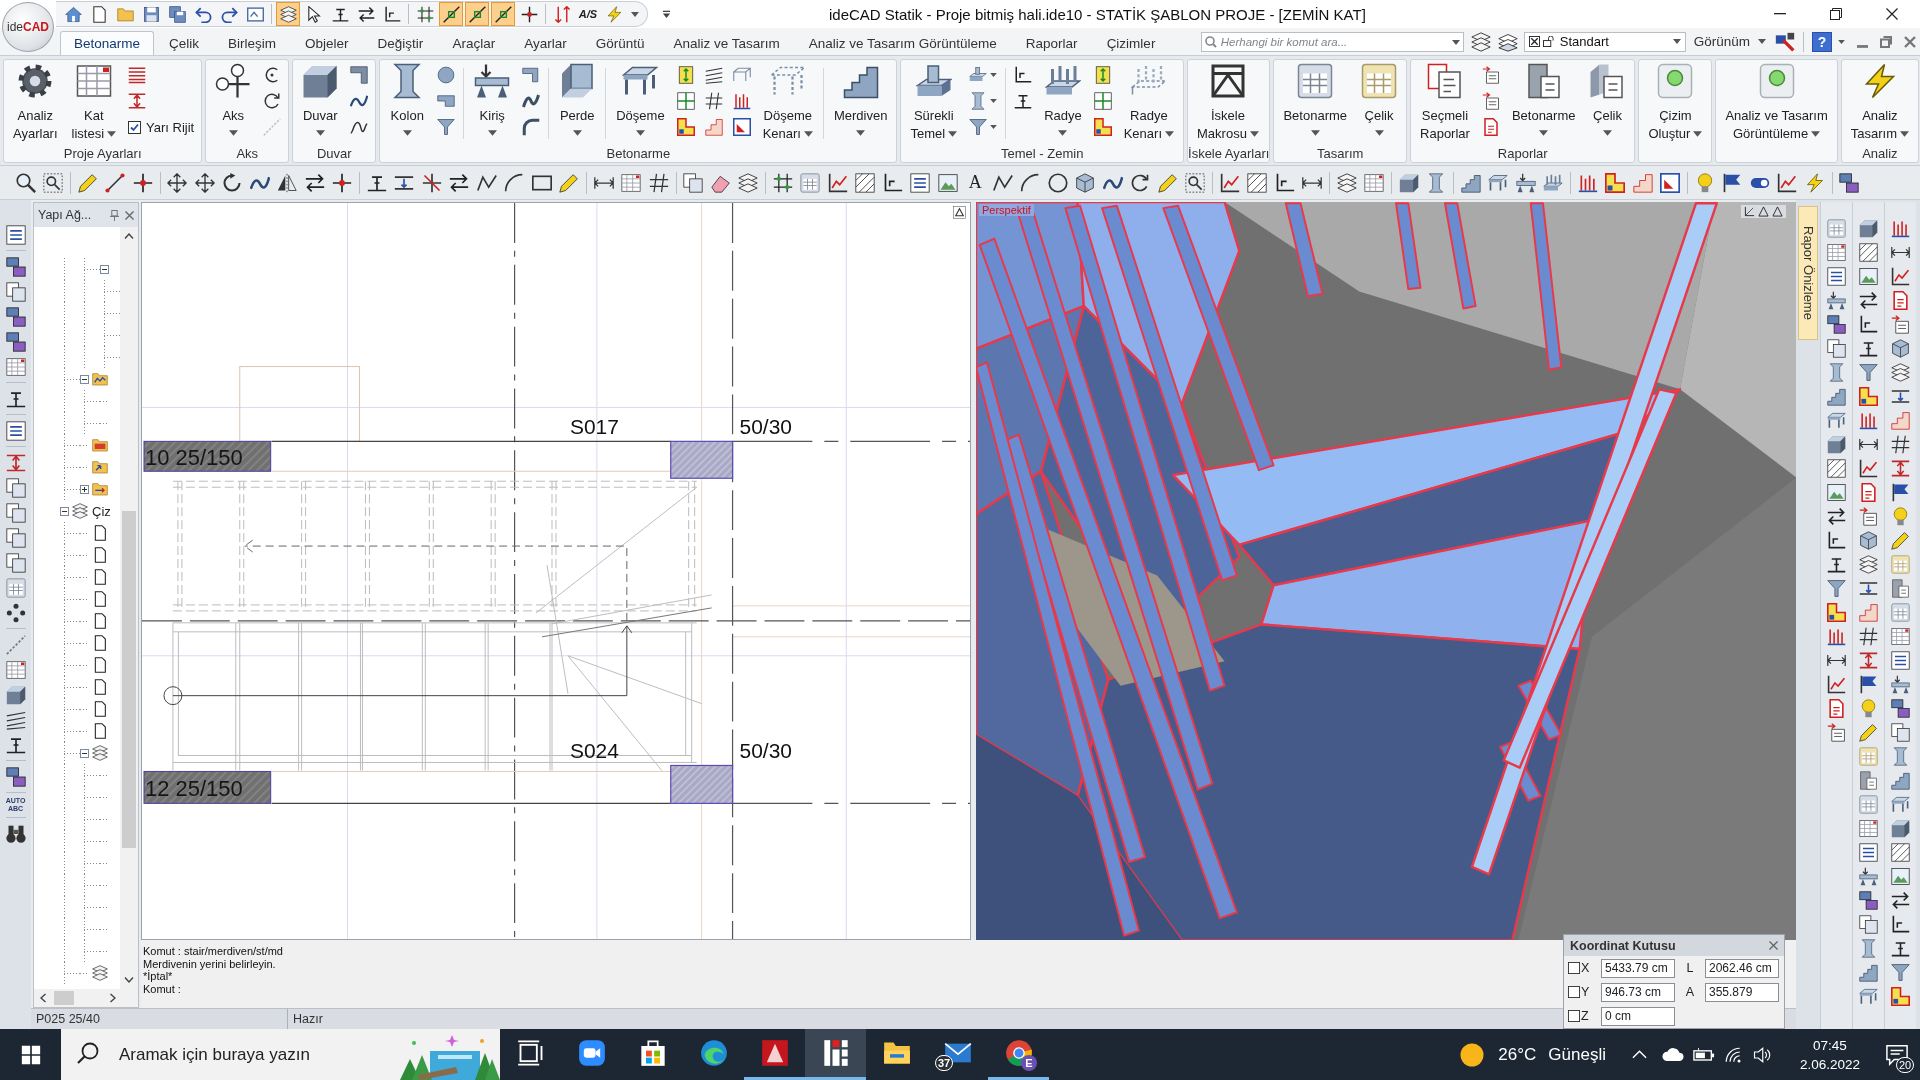  I want to click on ribbon-tab: Çizimler, so click(1131, 43).